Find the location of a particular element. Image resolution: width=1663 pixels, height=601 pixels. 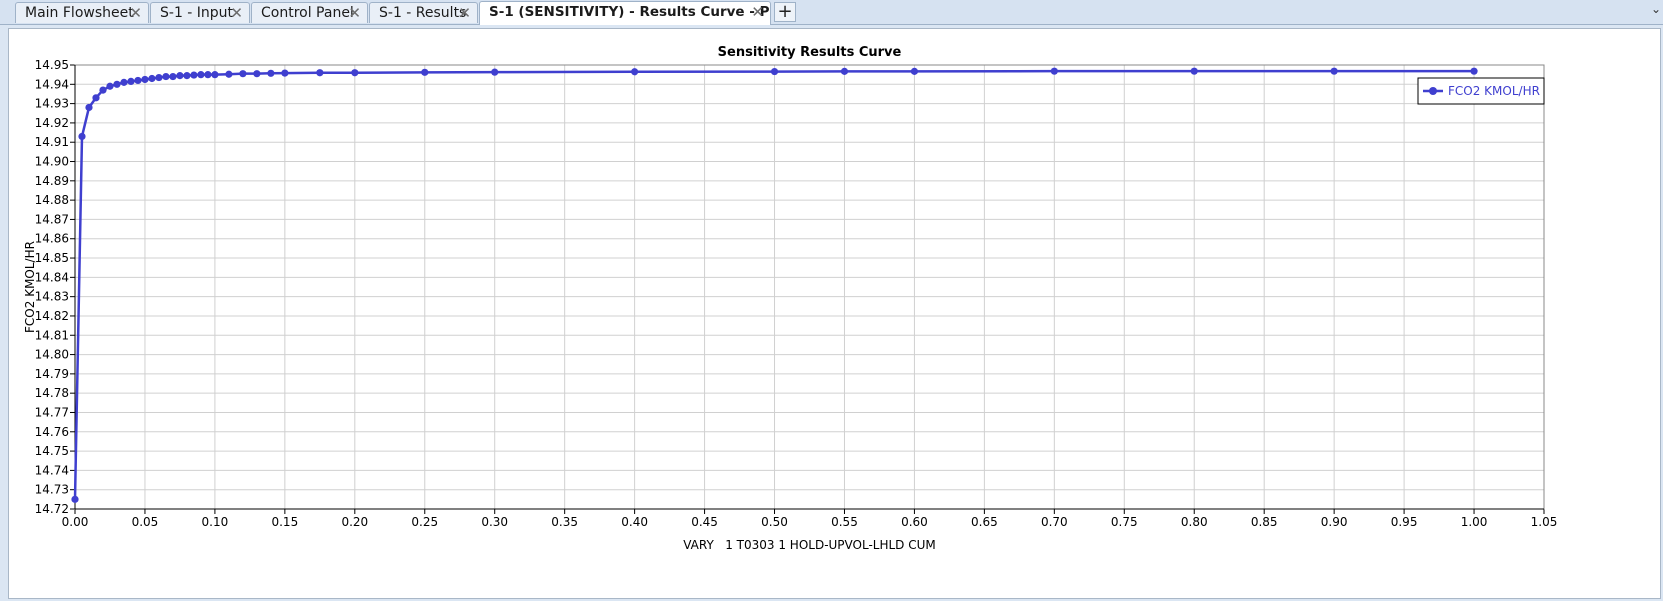

x-tick-label: 0.05 is located at coordinates (145, 522).